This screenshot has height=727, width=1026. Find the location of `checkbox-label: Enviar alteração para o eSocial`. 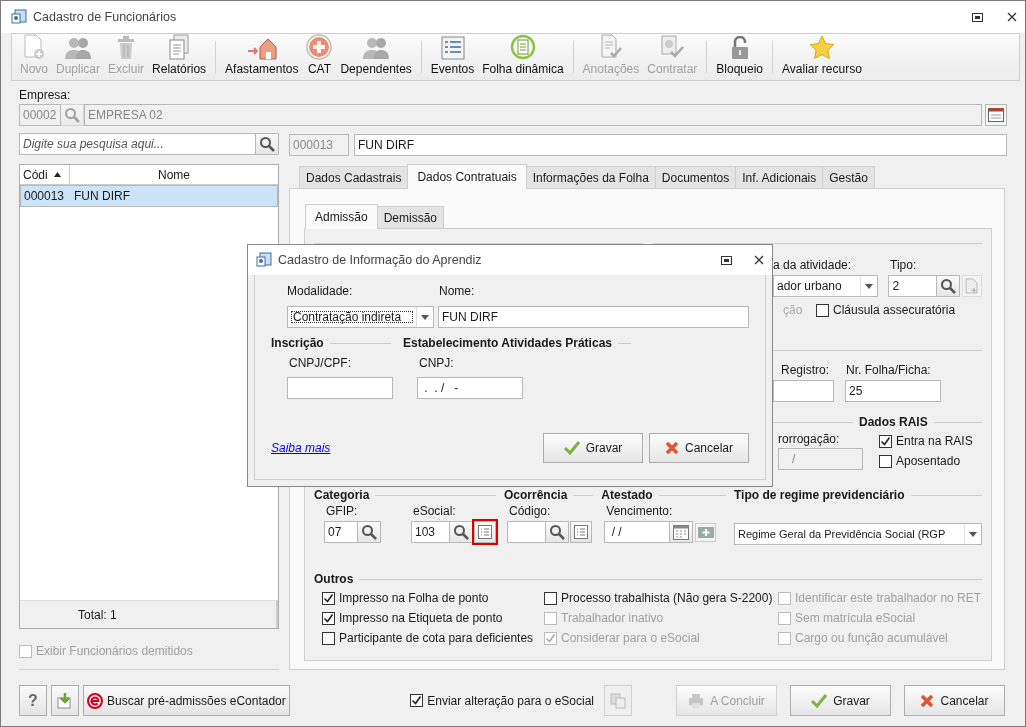

checkbox-label: Enviar alteração para o eSocial is located at coordinates (510, 700).